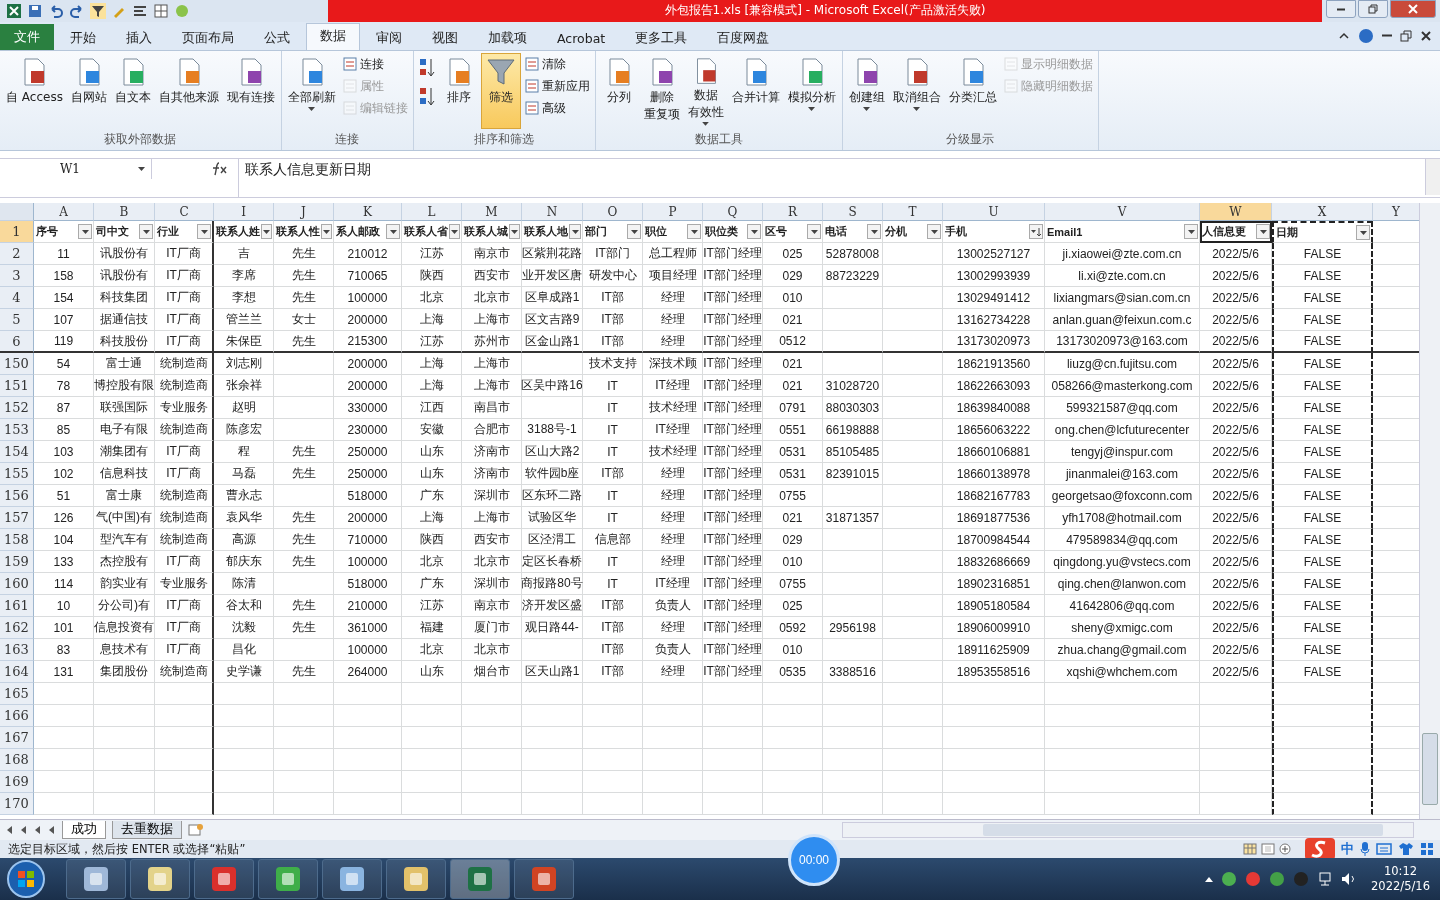 The height and width of the screenshot is (900, 1440). What do you see at coordinates (17, 496) in the screenshot?
I see `row-header: 156` at bounding box center [17, 496].